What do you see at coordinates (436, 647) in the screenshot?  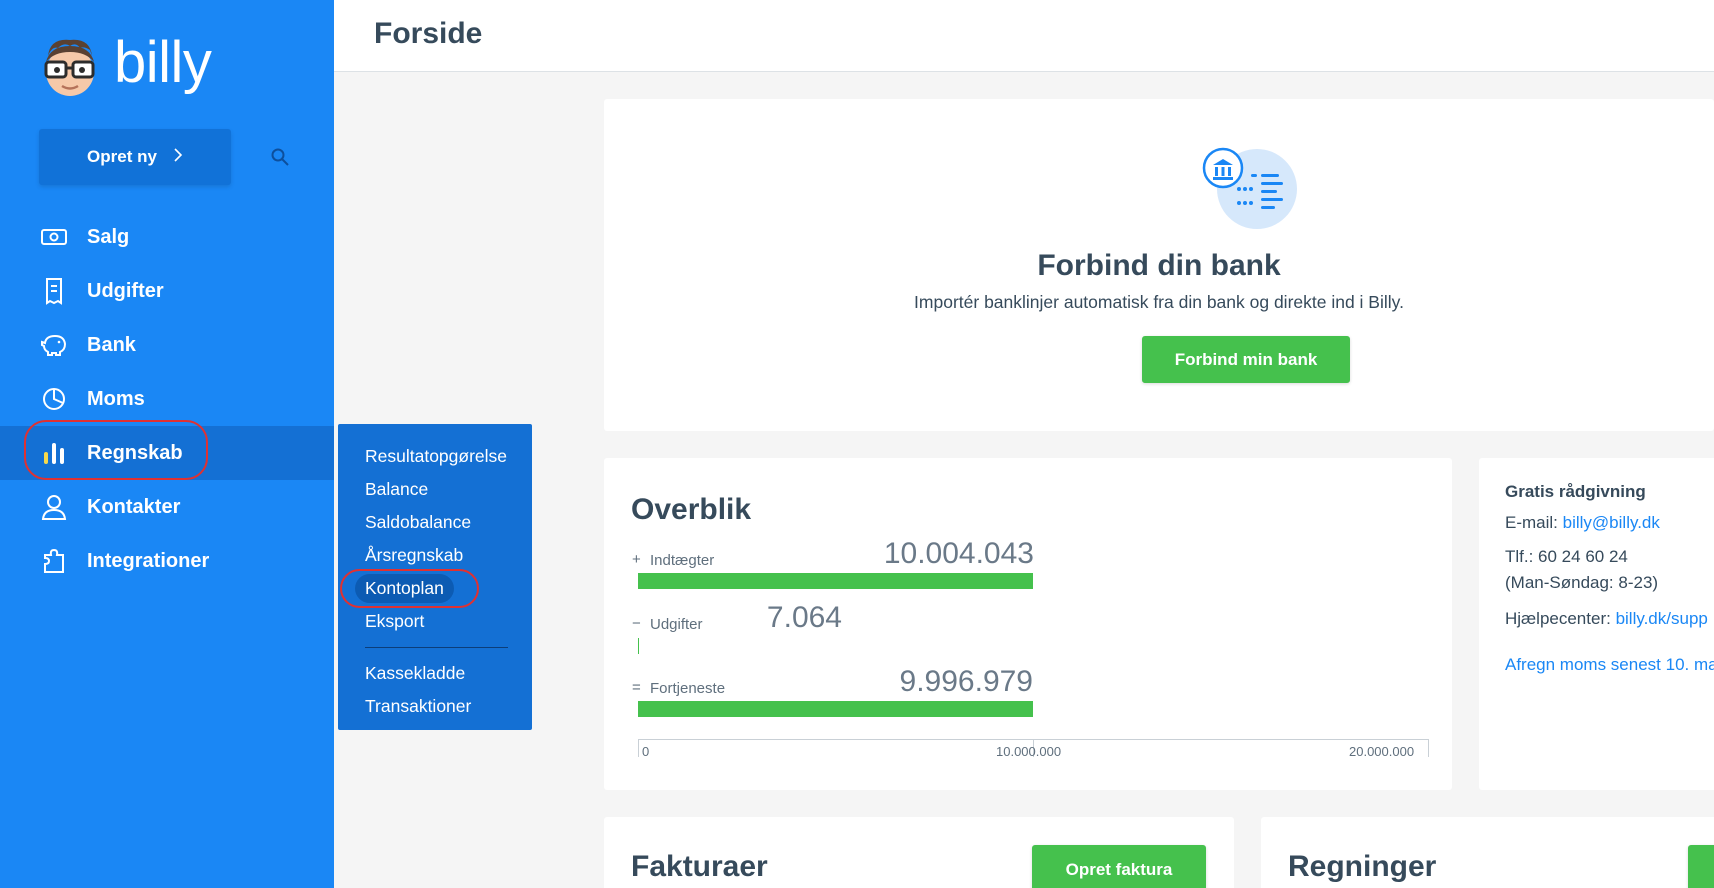 I see `submenu-divider` at bounding box center [436, 647].